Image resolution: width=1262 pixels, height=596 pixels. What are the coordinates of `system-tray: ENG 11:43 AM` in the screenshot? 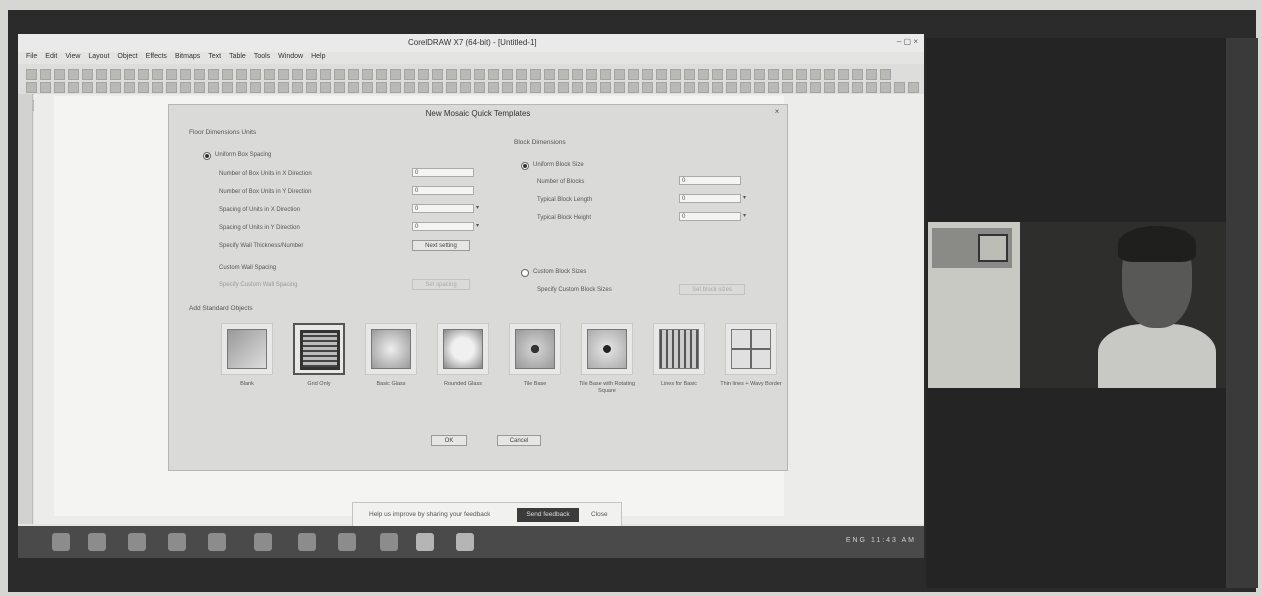 It's located at (881, 540).